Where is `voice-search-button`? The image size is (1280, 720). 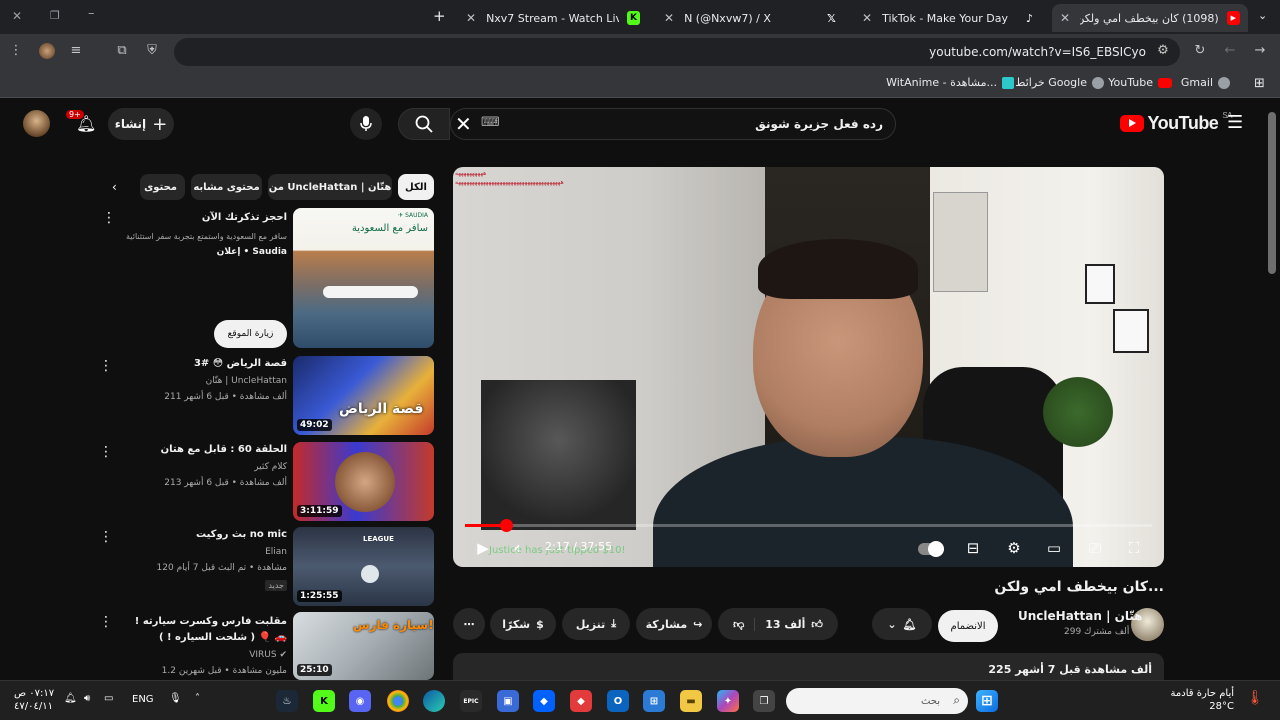 voice-search-button is located at coordinates (366, 124).